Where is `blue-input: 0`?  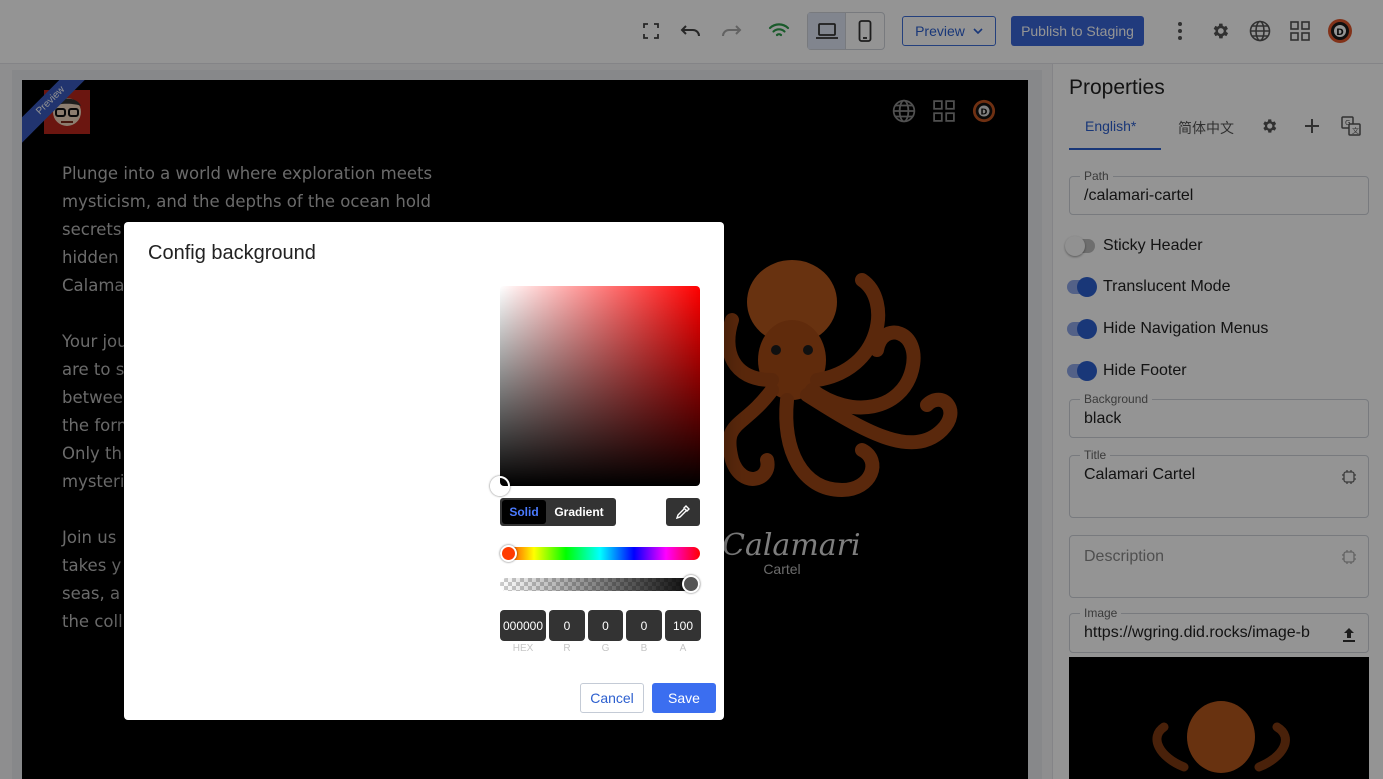 blue-input: 0 is located at coordinates (644, 625).